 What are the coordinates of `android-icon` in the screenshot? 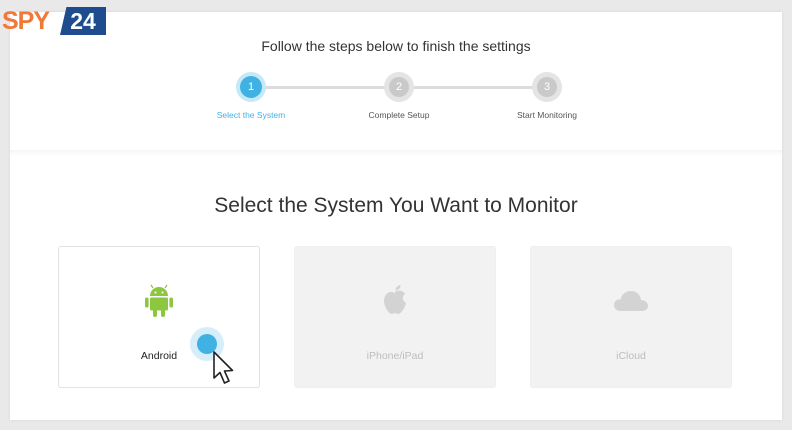 It's located at (159, 303).